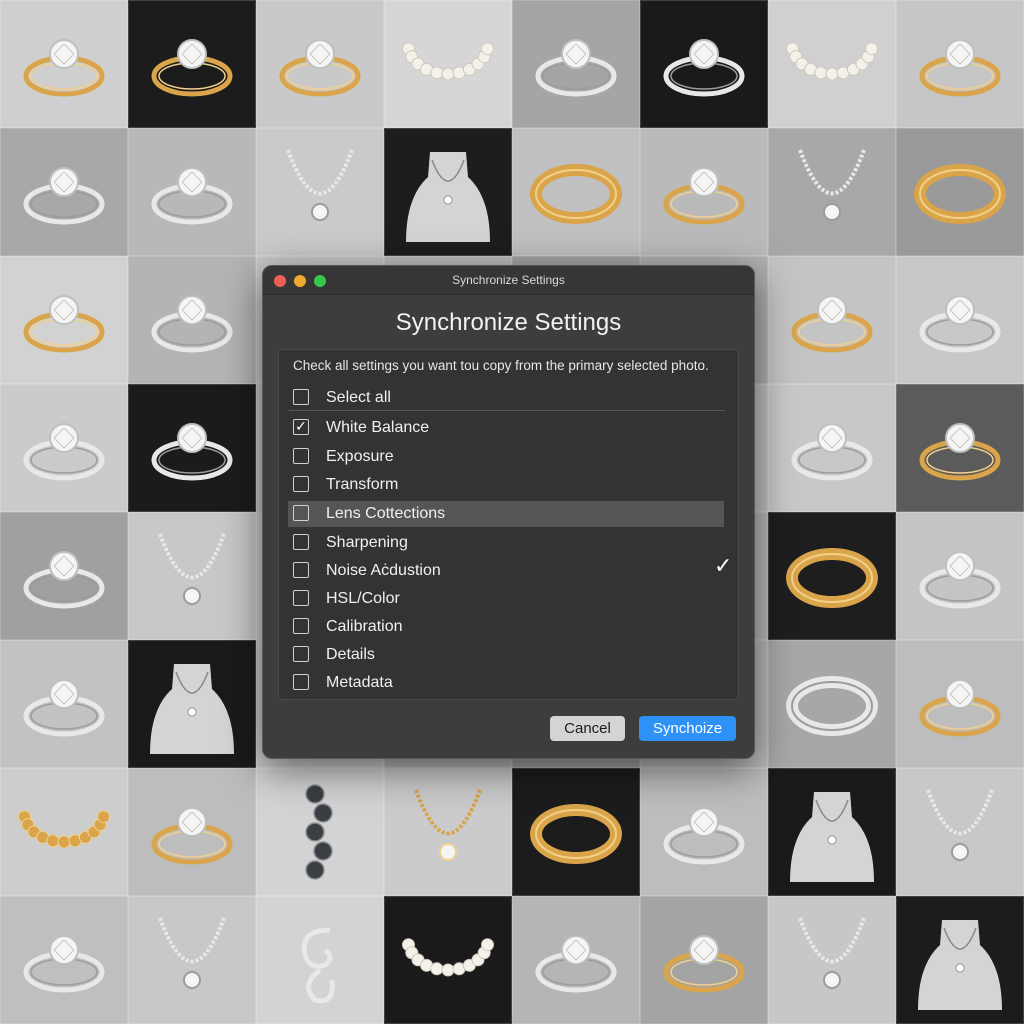  I want to click on synchronize-button: Synchoize, so click(687, 728).